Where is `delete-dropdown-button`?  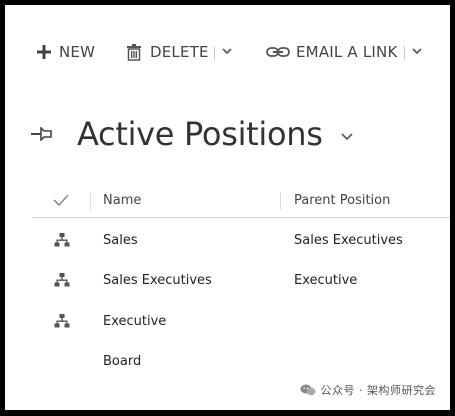 delete-dropdown-button is located at coordinates (227, 51).